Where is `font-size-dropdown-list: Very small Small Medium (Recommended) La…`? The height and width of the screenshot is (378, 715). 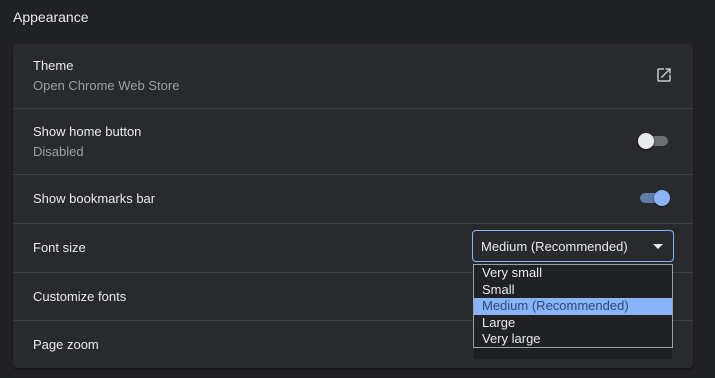 font-size-dropdown-list: Very small Small Medium (Recommended) La… is located at coordinates (573, 306).